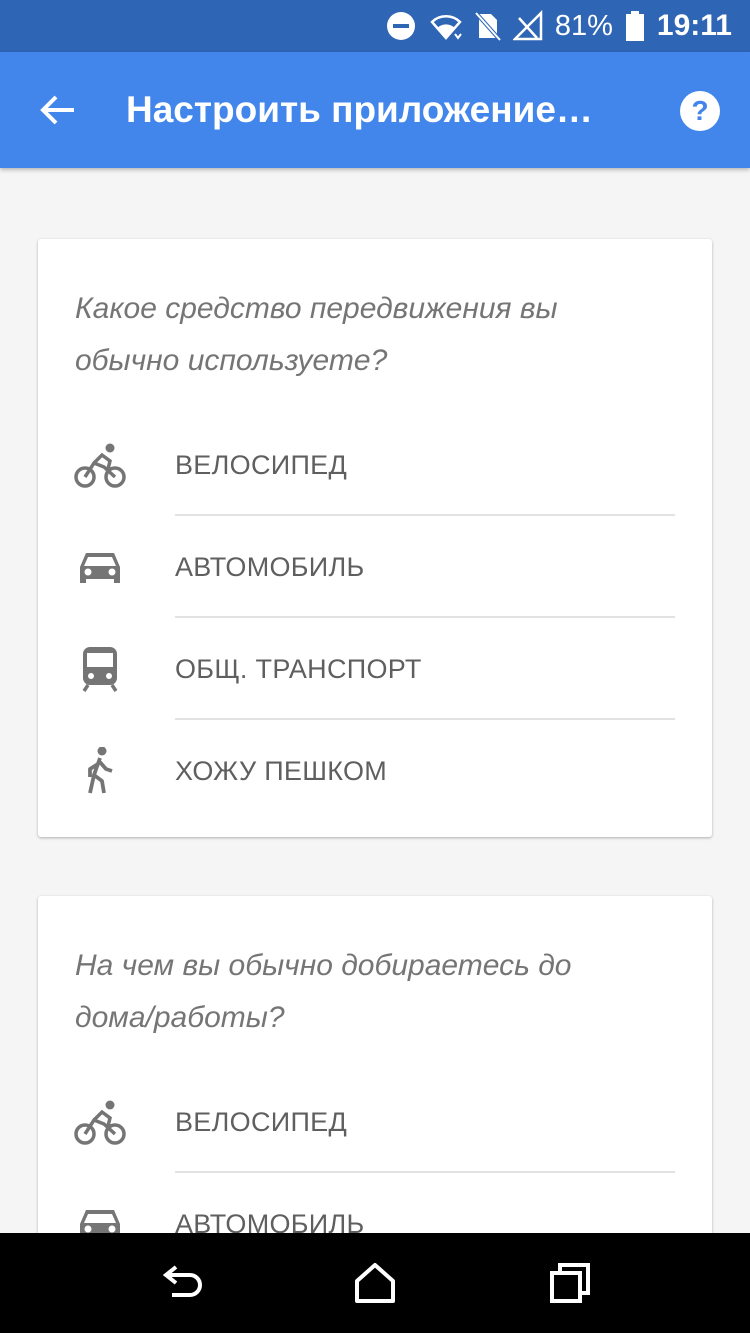  Describe the element at coordinates (583, 25) in the screenshot. I see `battery-percent: 81%` at that location.